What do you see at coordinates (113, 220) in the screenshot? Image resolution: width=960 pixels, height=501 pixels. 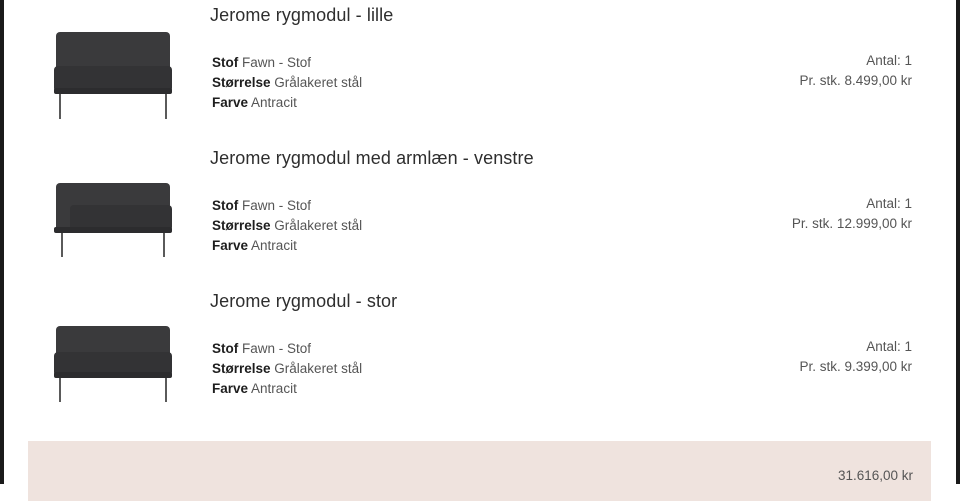 I see `sofa-module-armrest-image` at bounding box center [113, 220].